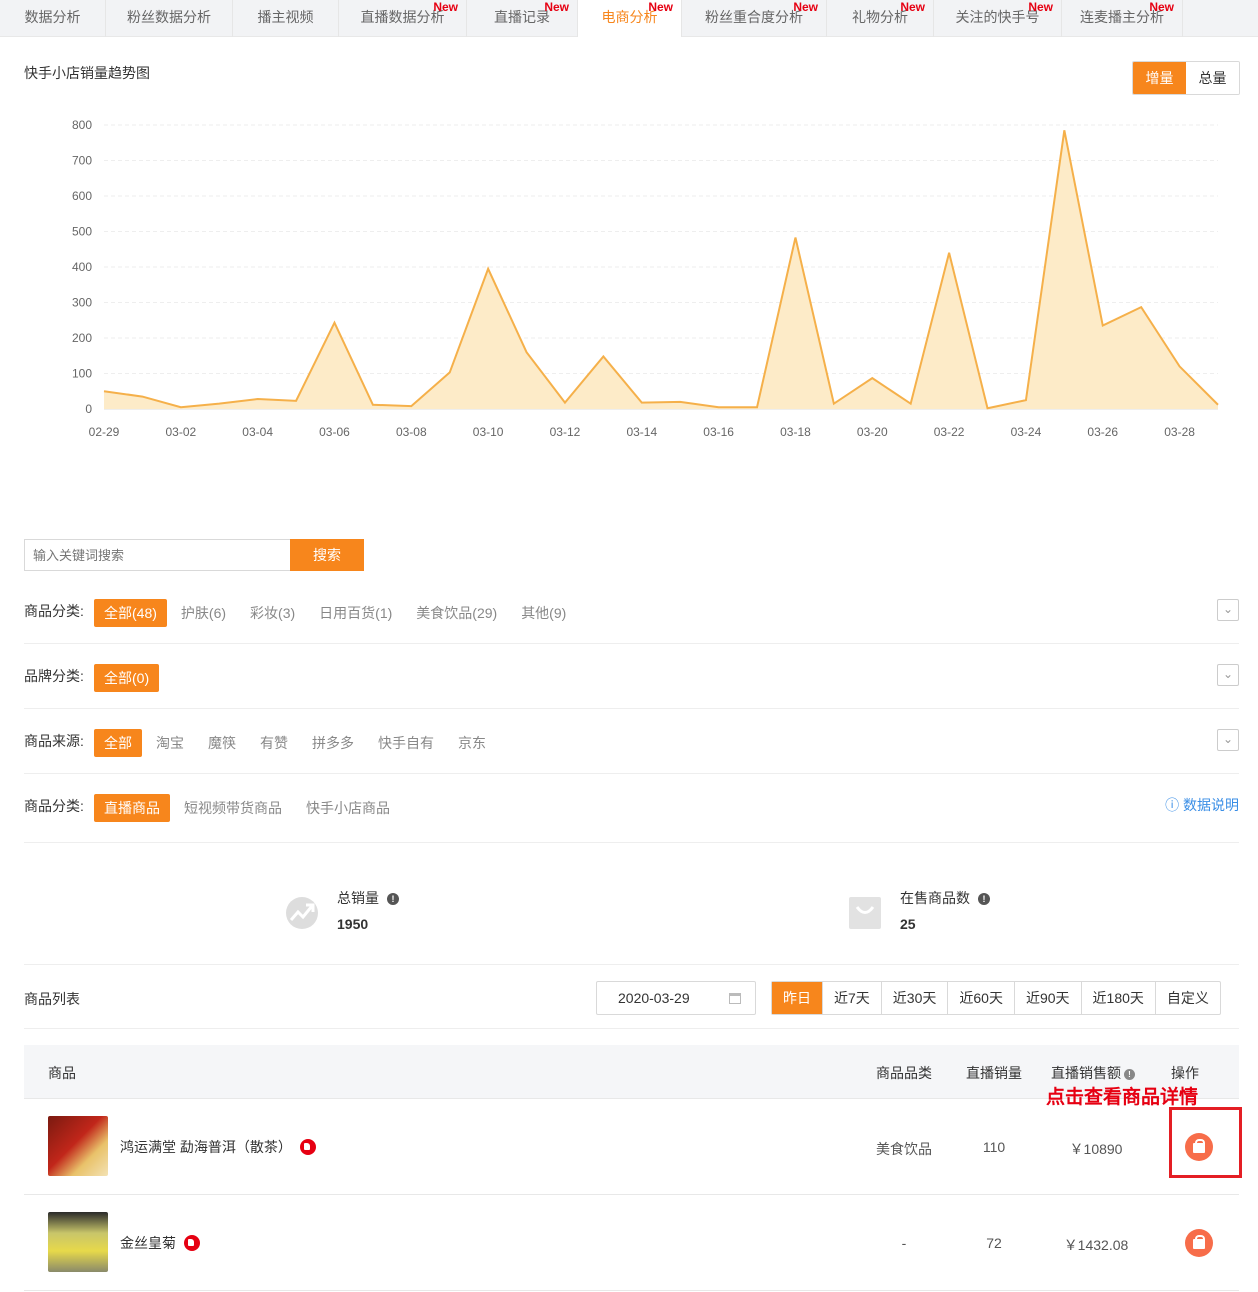  What do you see at coordinates (104, 432) in the screenshot?
I see `x-tick-label: 02-29` at bounding box center [104, 432].